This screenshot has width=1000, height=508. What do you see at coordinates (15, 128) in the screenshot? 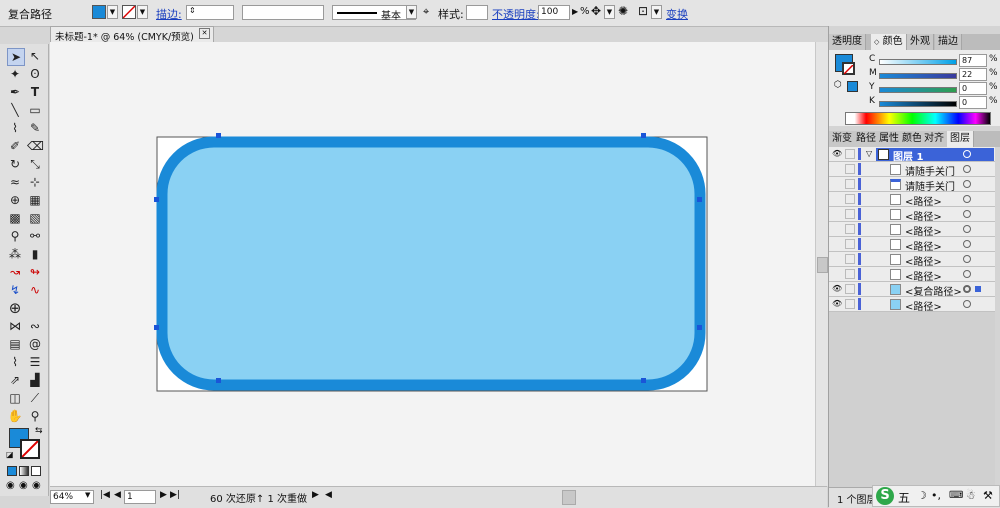
I see `paintbrush-tool-icon: ⌇` at bounding box center [15, 128].